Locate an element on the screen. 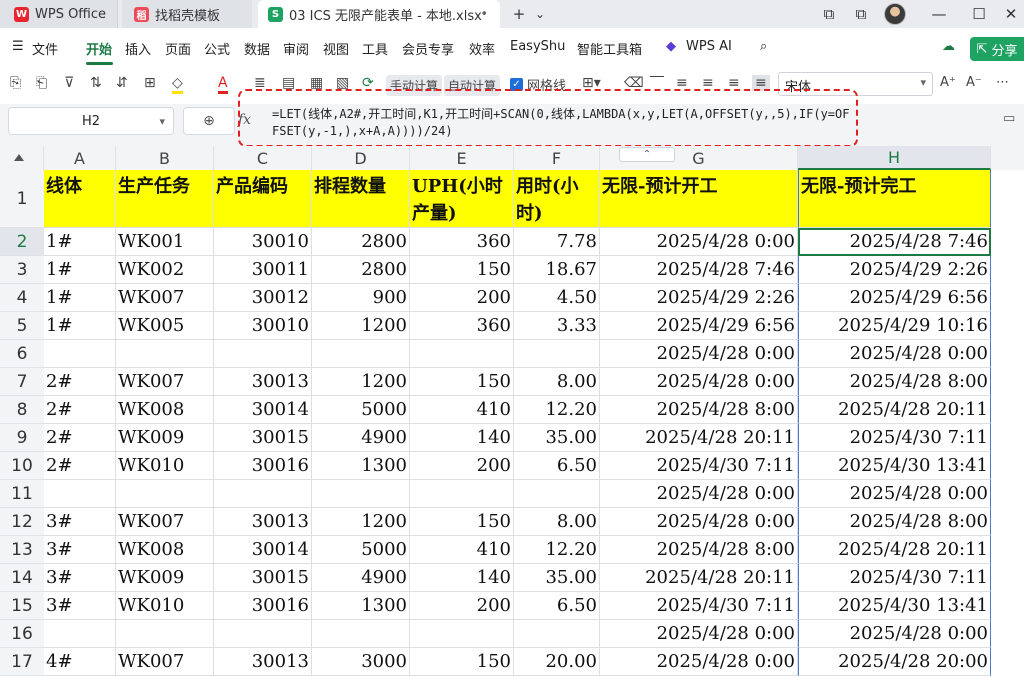 The height and width of the screenshot is (678, 1024). cell-f-7: 8.00 is located at coordinates (557, 382).